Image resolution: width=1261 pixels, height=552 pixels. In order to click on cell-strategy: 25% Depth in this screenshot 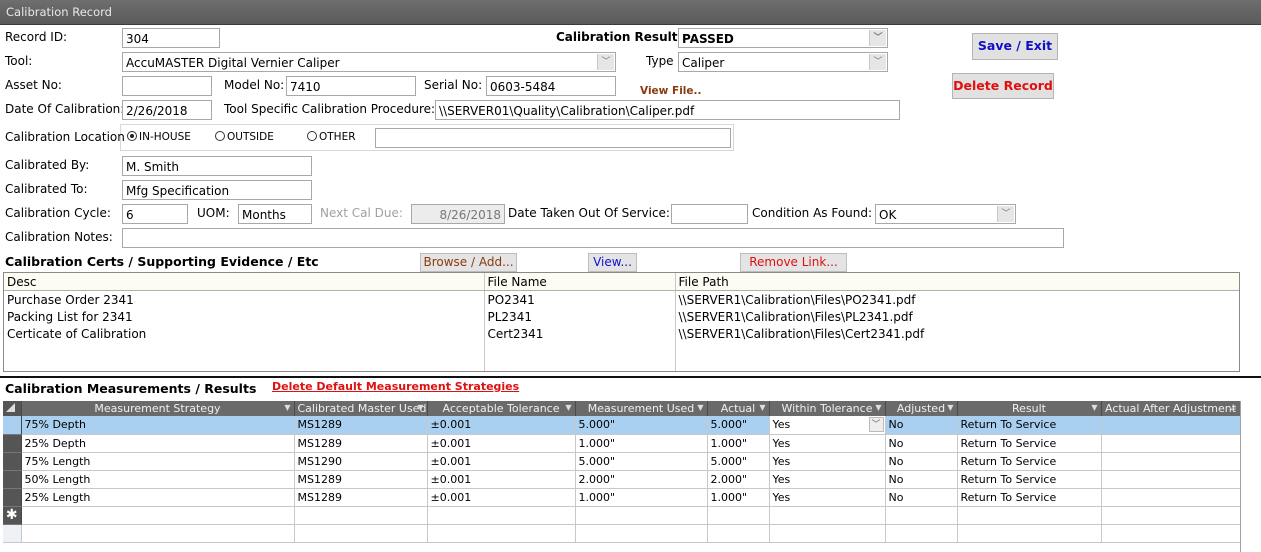, I will do `click(158, 443)`.